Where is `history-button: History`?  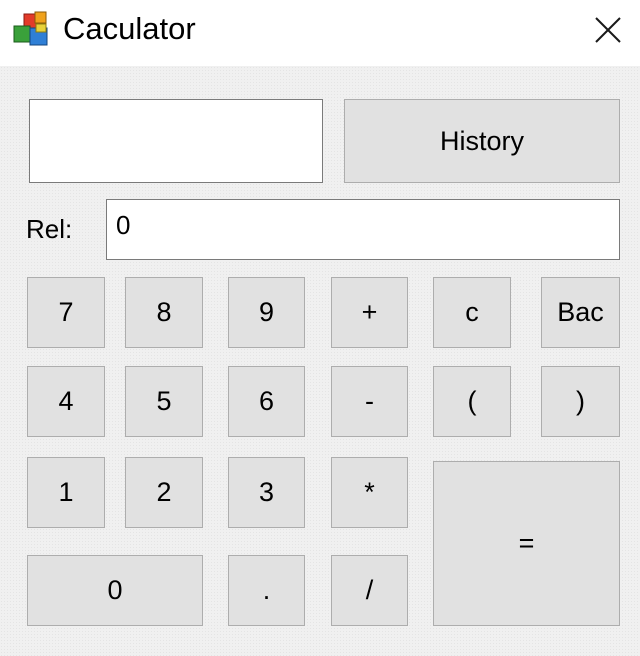 history-button: History is located at coordinates (482, 141).